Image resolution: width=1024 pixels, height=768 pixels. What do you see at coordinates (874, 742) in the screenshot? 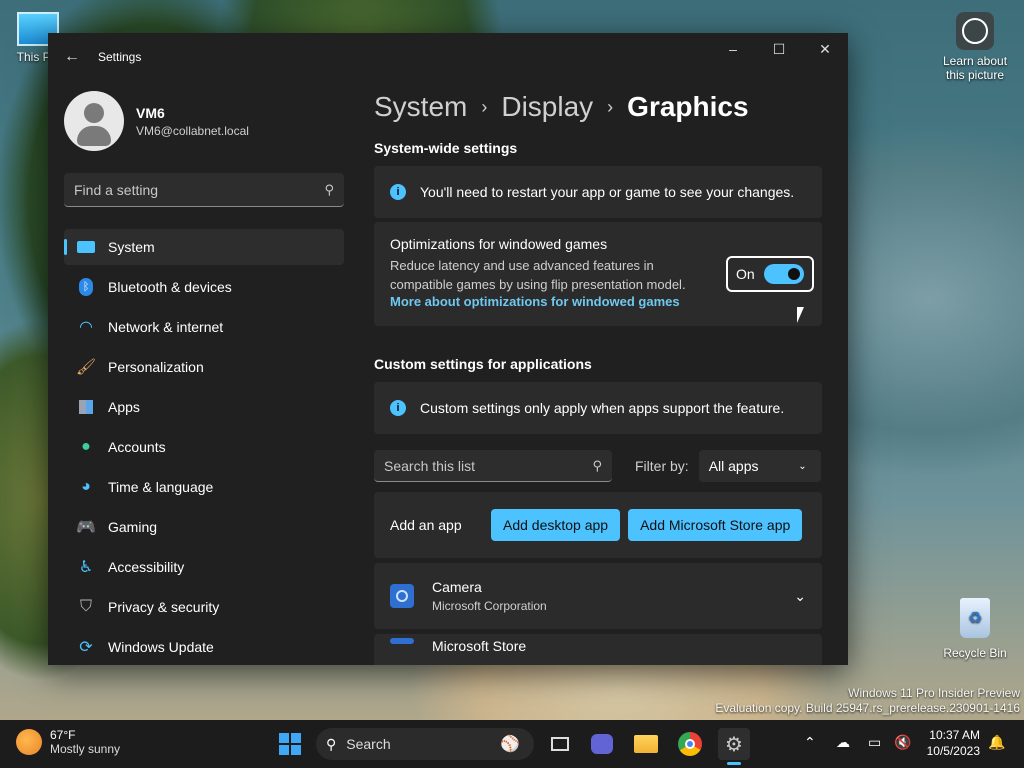
I see `network-icon: ▭` at bounding box center [874, 742].